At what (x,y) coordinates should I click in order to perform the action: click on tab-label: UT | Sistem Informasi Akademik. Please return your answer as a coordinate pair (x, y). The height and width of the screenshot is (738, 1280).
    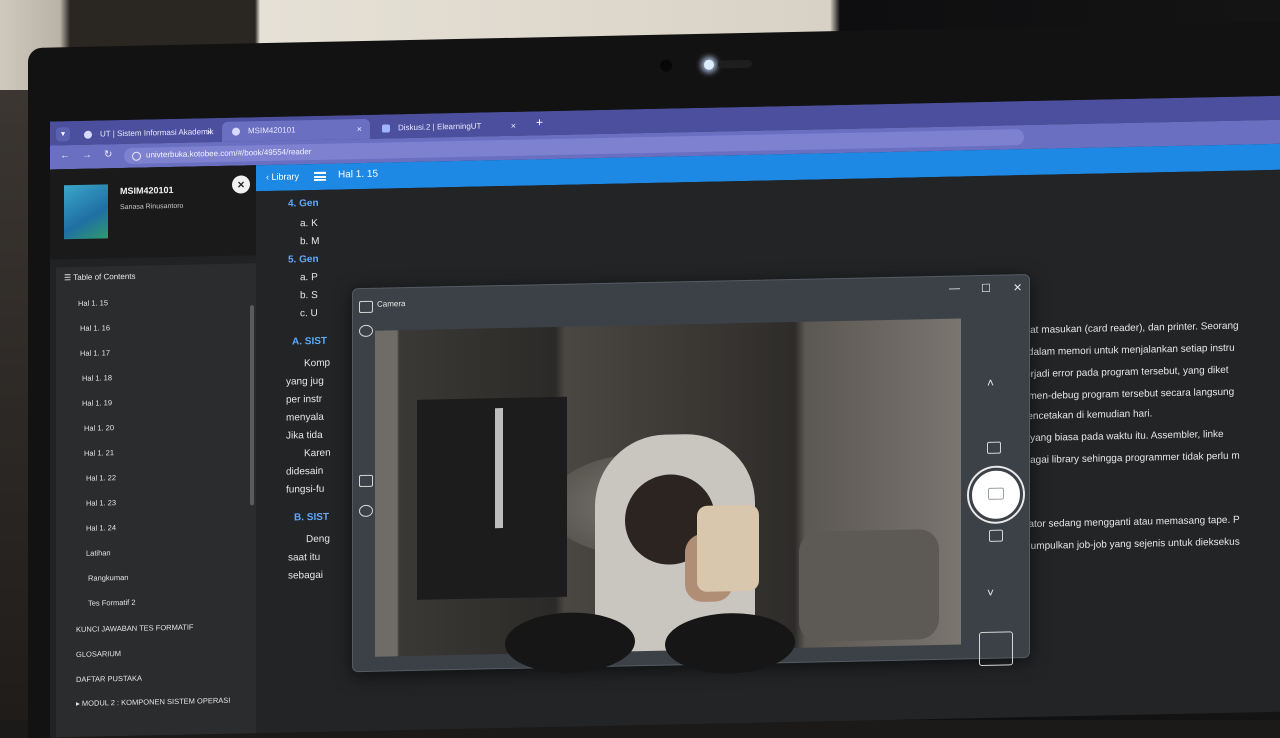
    Looking at the image, I should click on (157, 133).